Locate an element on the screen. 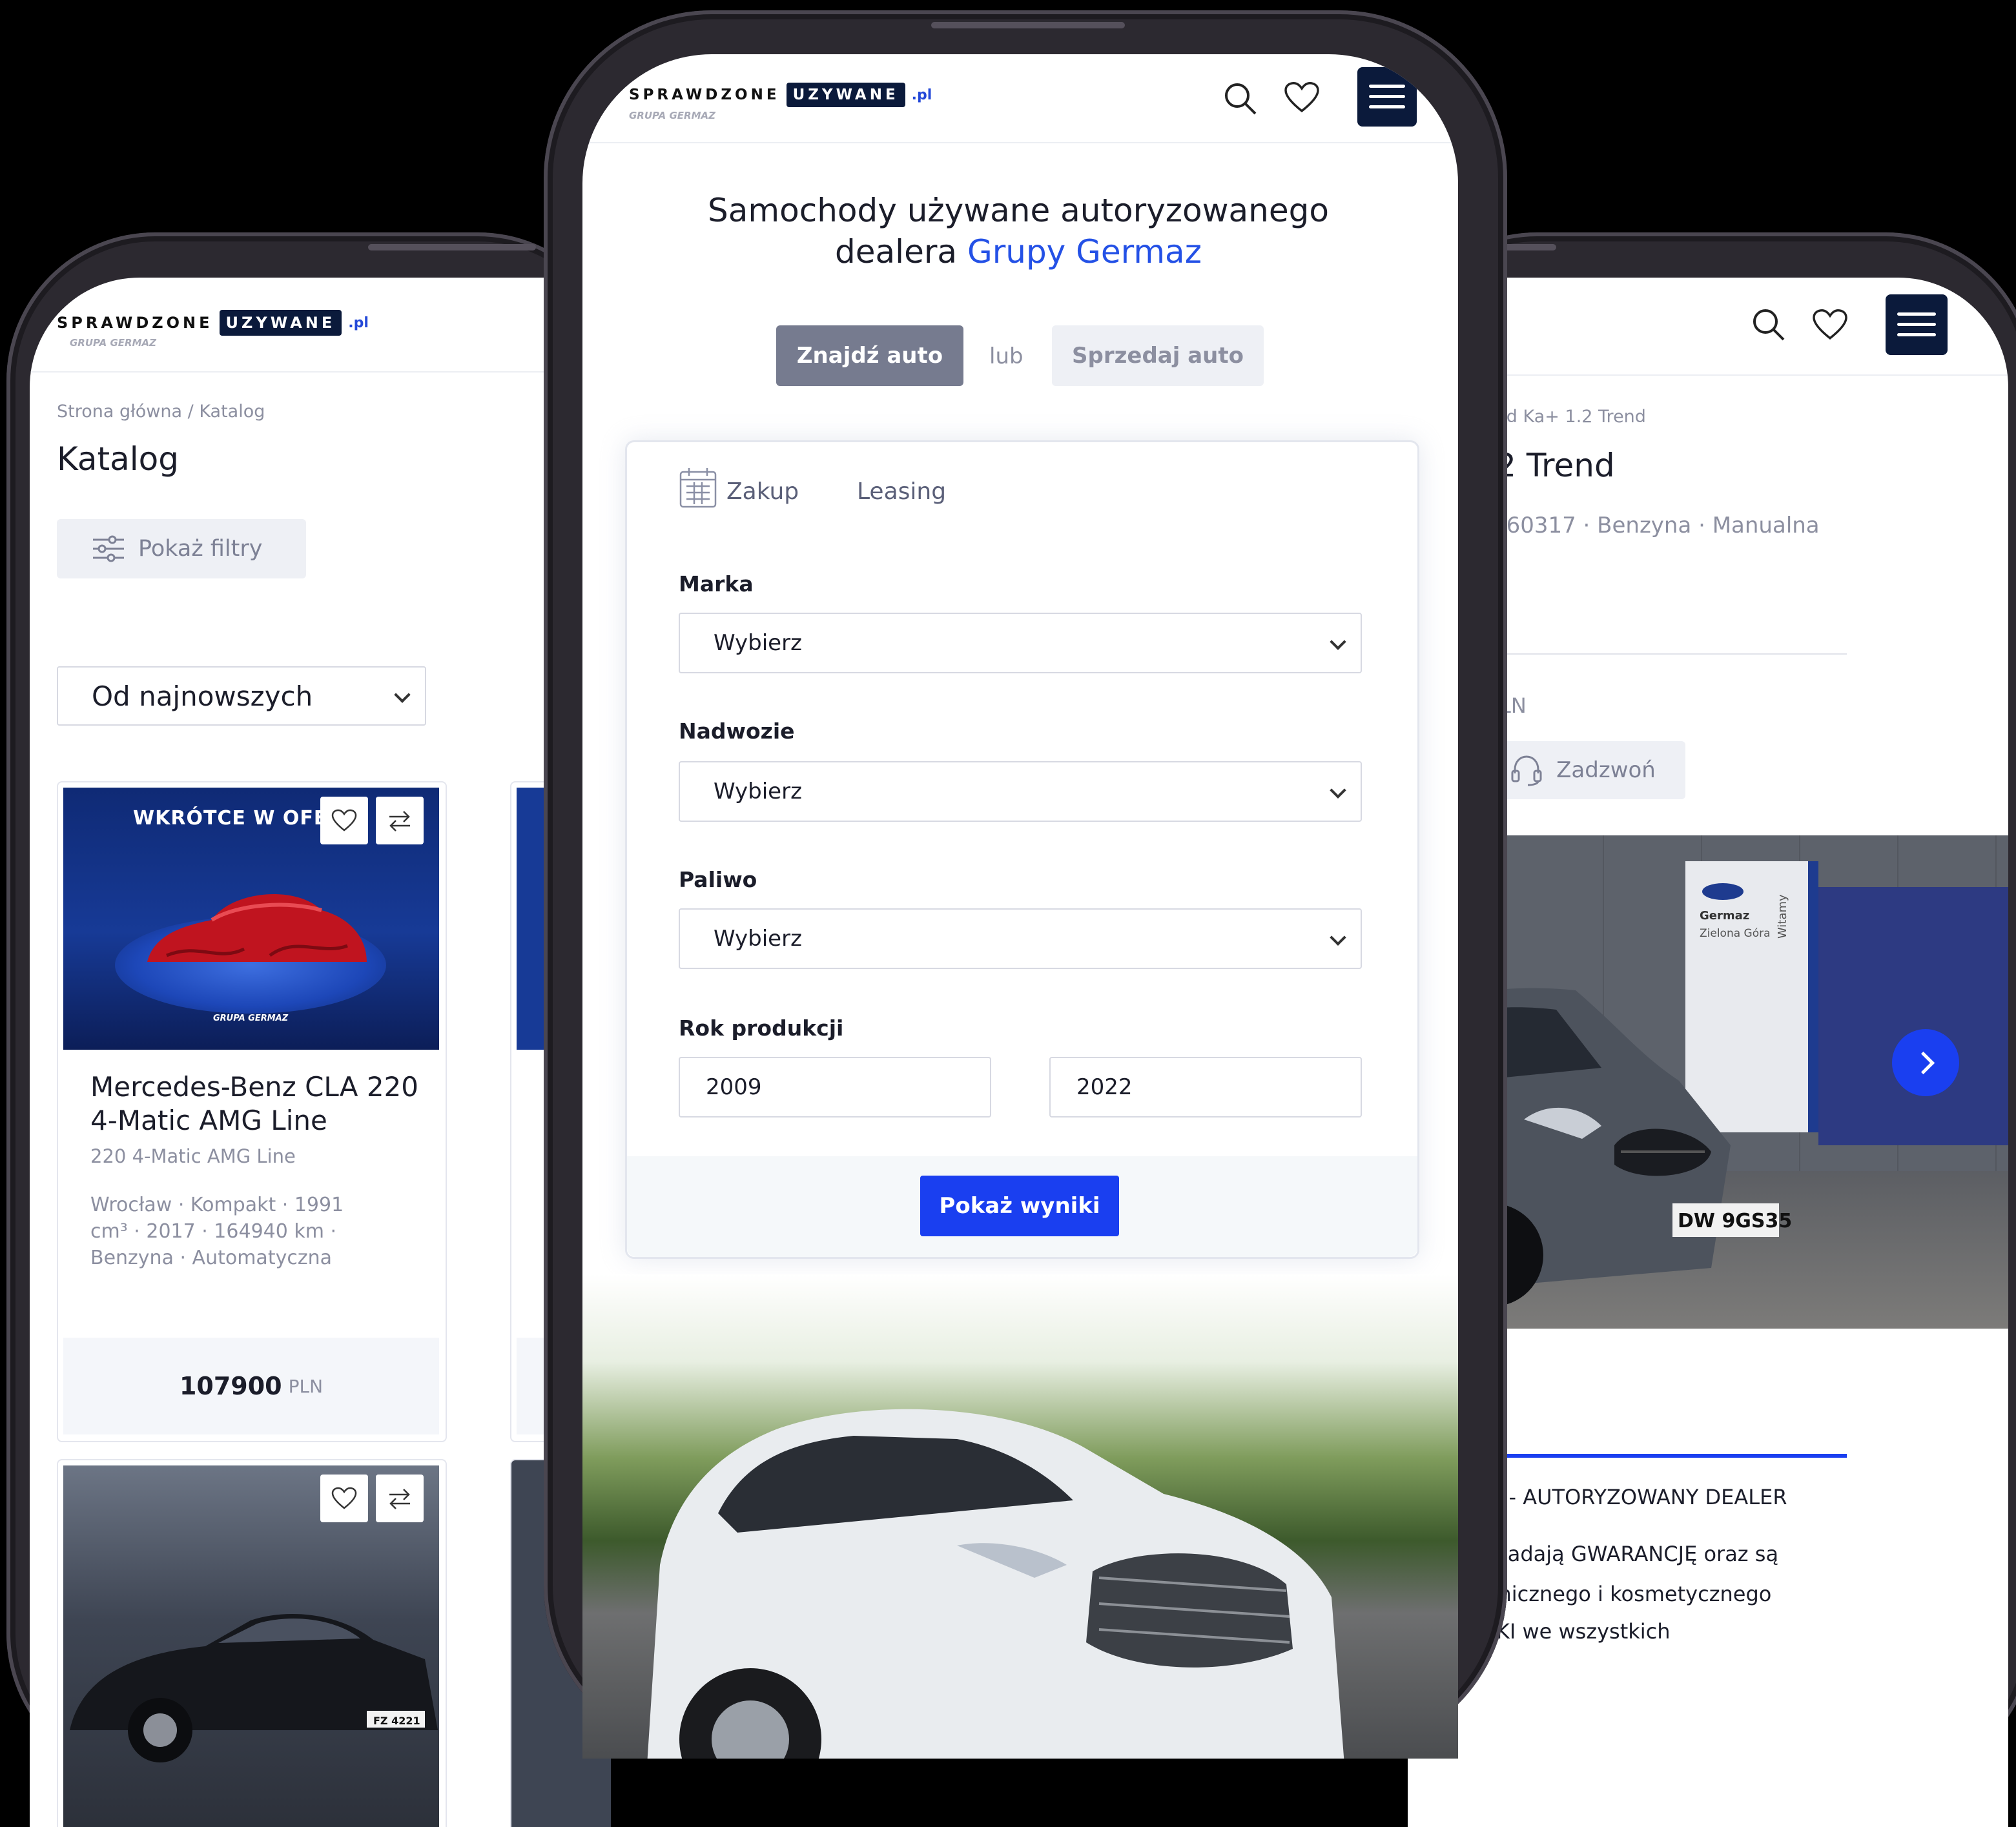  dealer-sign-name: Germaz is located at coordinates (1725, 916).